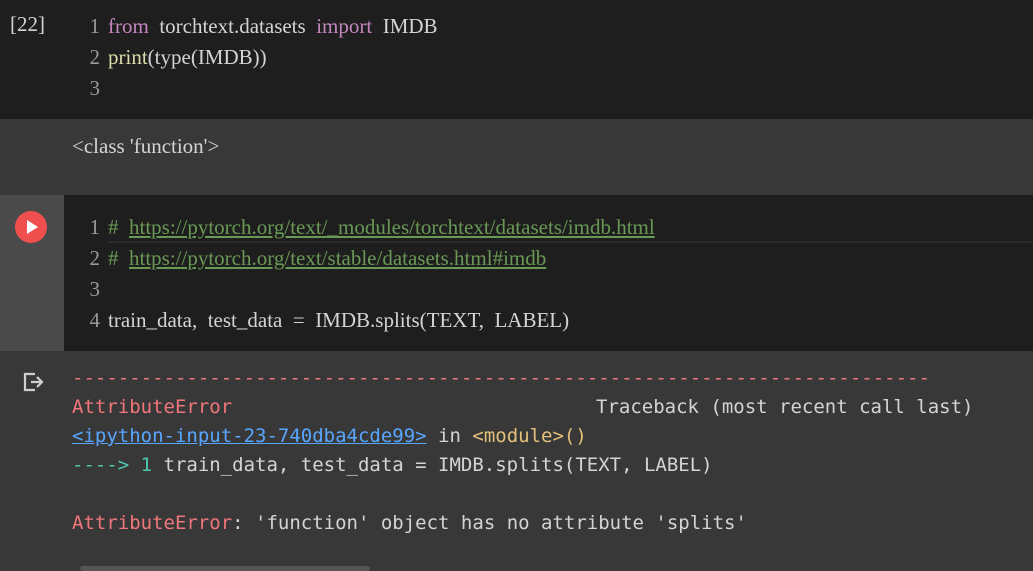 The width and height of the screenshot is (1033, 571). I want to click on error-name: AttributeError, so click(152, 407).